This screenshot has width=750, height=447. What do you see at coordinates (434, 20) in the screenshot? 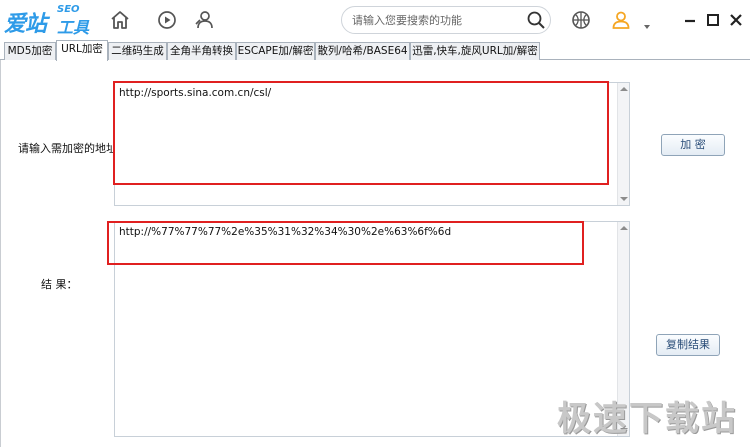
I see `search-input` at bounding box center [434, 20].